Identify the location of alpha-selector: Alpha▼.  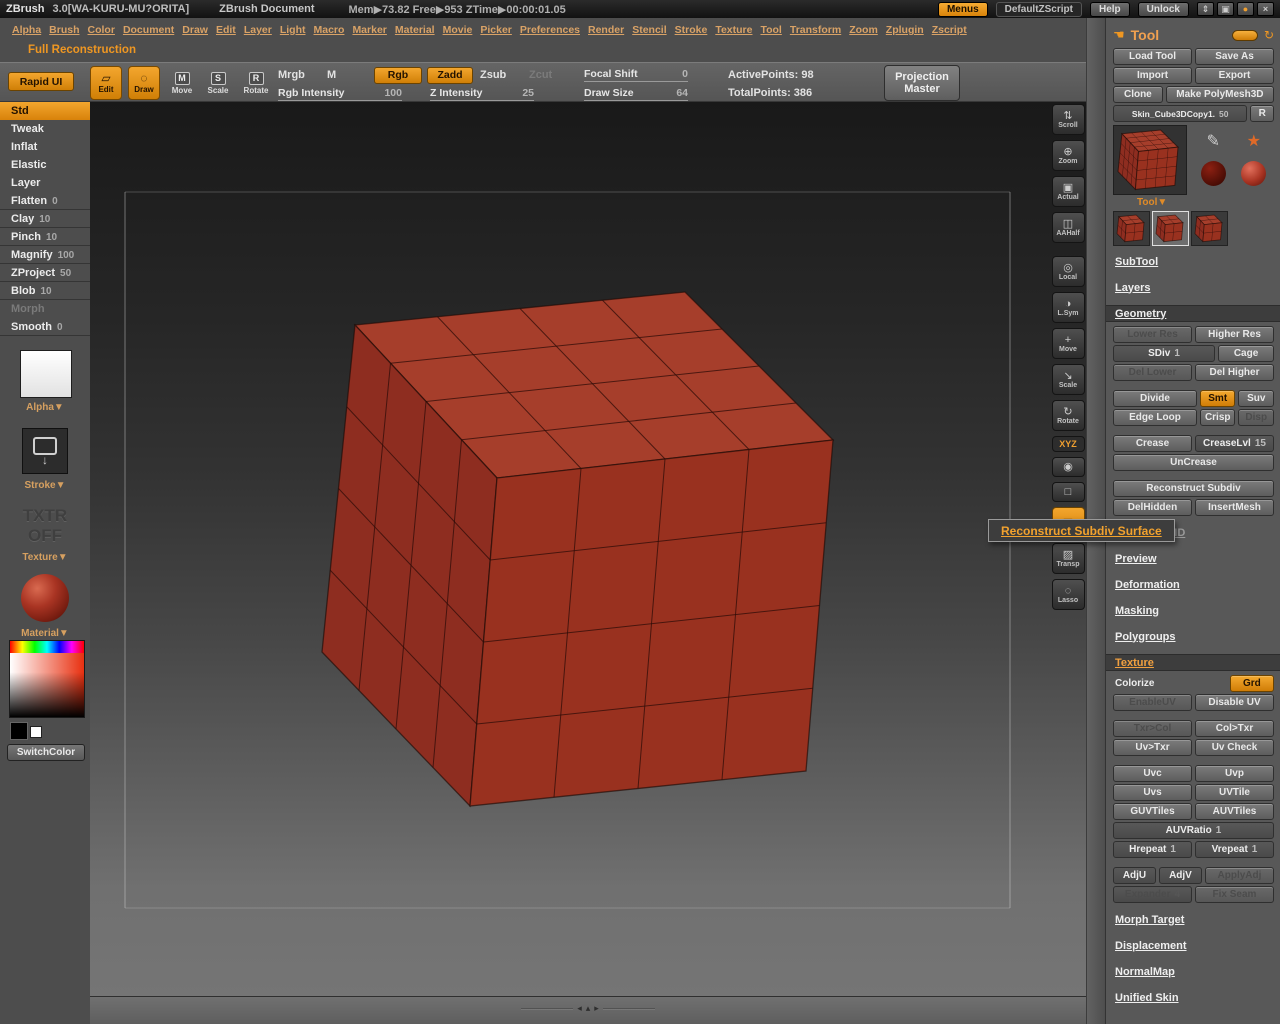
(45, 407).